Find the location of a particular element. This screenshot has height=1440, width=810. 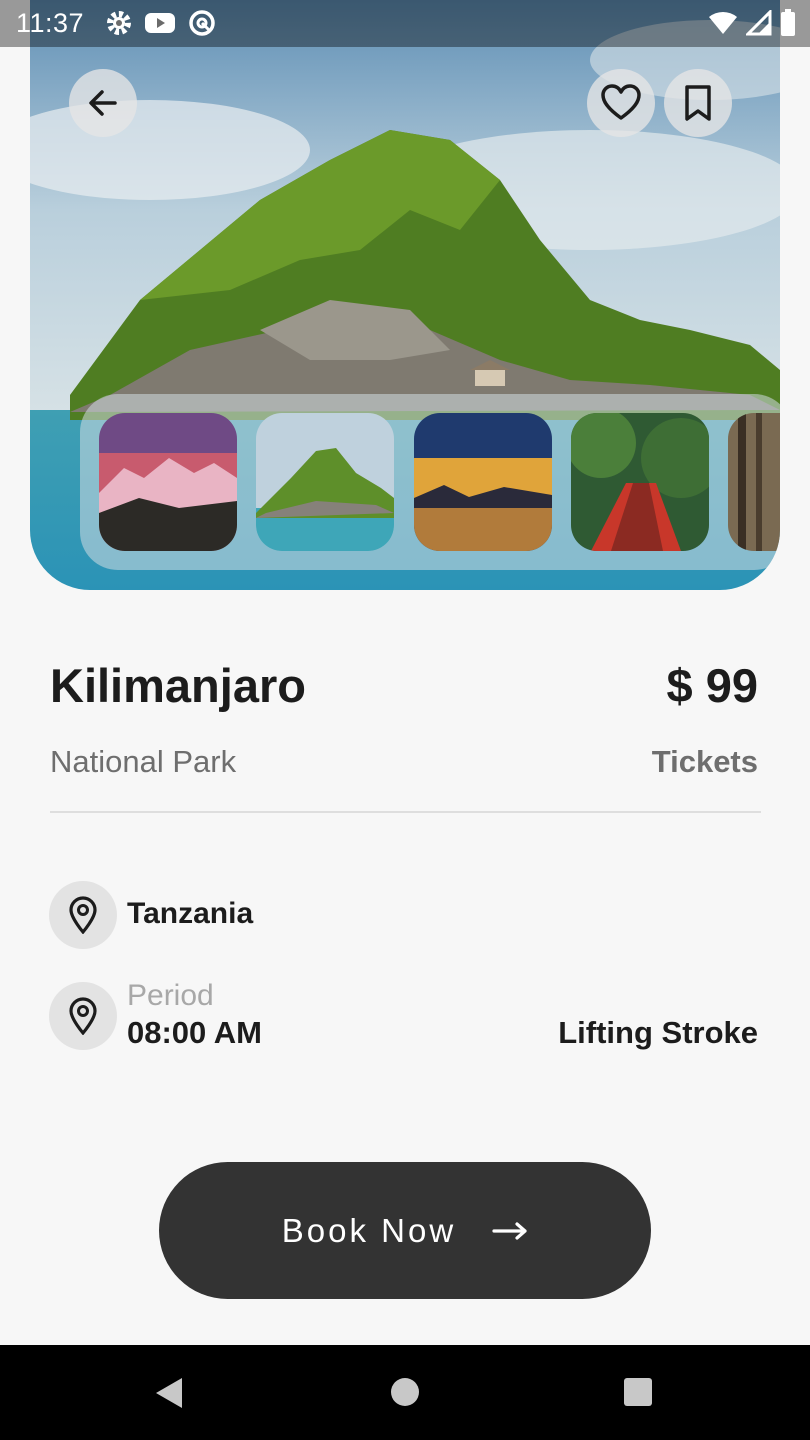

home-nav-icon is located at coordinates (405, 1392).